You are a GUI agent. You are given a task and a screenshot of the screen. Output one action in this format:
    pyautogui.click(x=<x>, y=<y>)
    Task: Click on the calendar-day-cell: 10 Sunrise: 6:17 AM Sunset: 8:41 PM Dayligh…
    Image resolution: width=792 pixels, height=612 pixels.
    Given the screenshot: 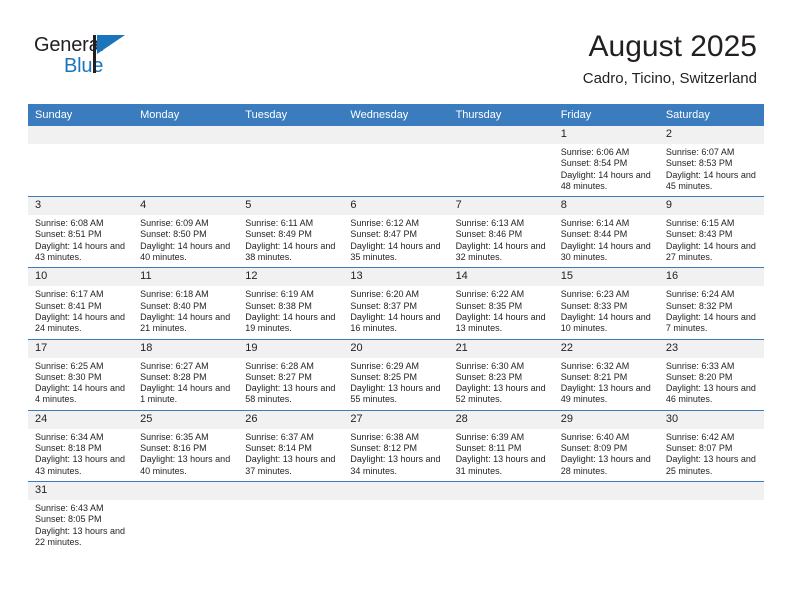 What is the action you would take?
    pyautogui.click(x=81, y=303)
    